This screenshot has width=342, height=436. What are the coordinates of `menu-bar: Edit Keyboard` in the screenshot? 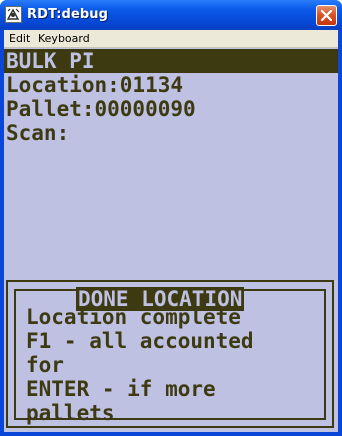 It's located at (171, 39).